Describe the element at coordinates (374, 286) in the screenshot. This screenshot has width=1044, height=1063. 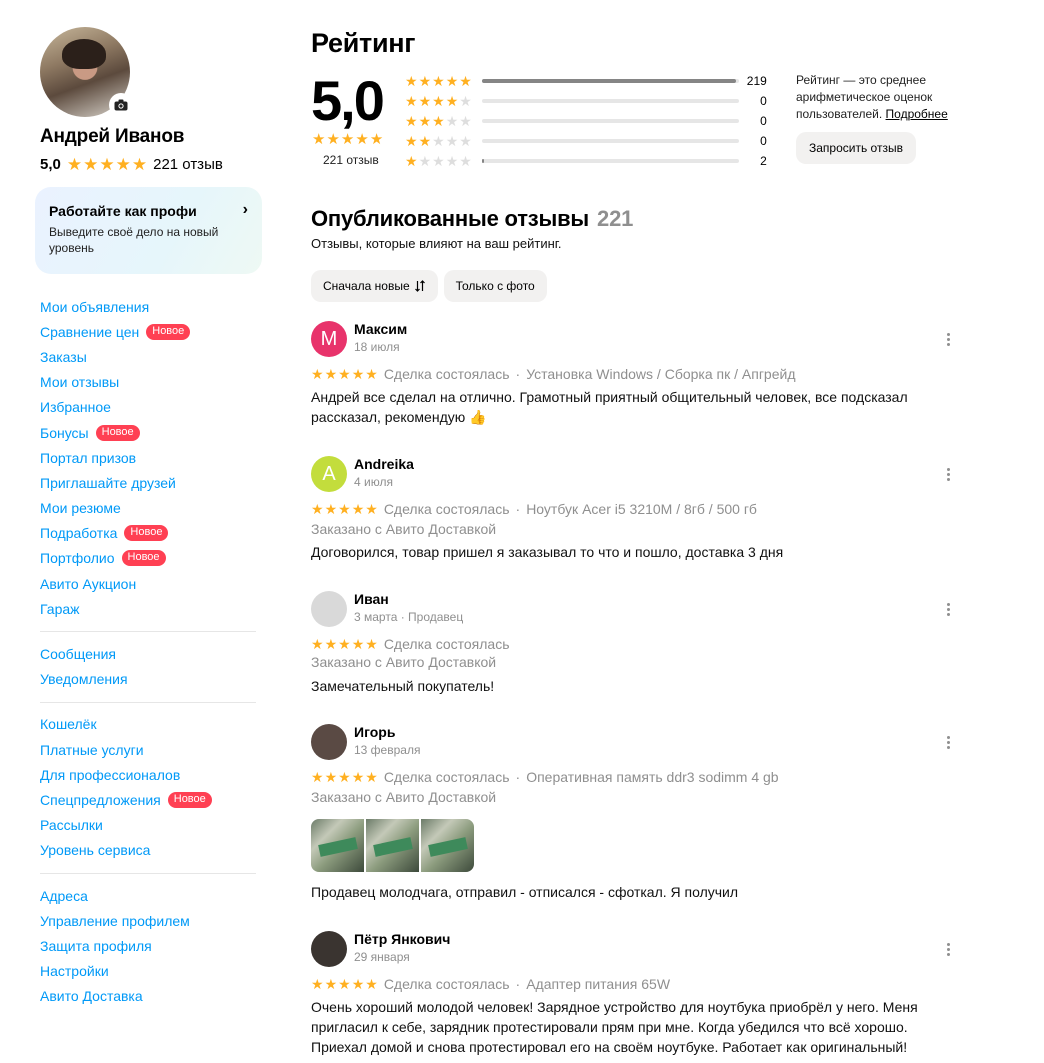
I see `sort-newest-chip: Сначала новые` at that location.